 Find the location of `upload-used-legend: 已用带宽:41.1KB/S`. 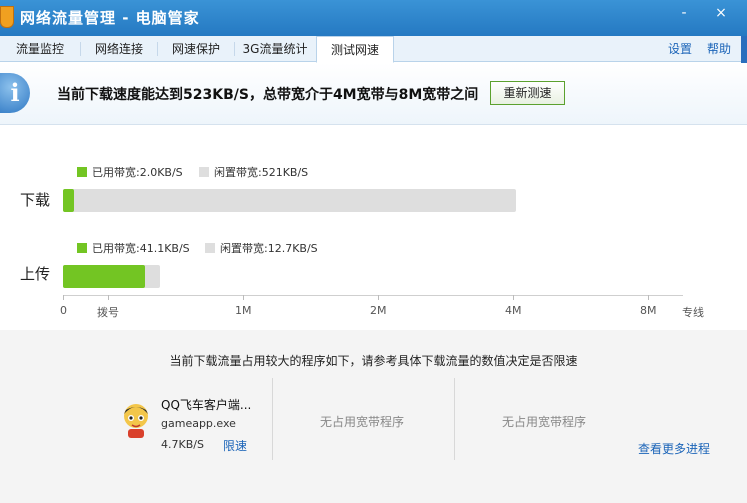

upload-used-legend: 已用带宽:41.1KB/S is located at coordinates (133, 248).